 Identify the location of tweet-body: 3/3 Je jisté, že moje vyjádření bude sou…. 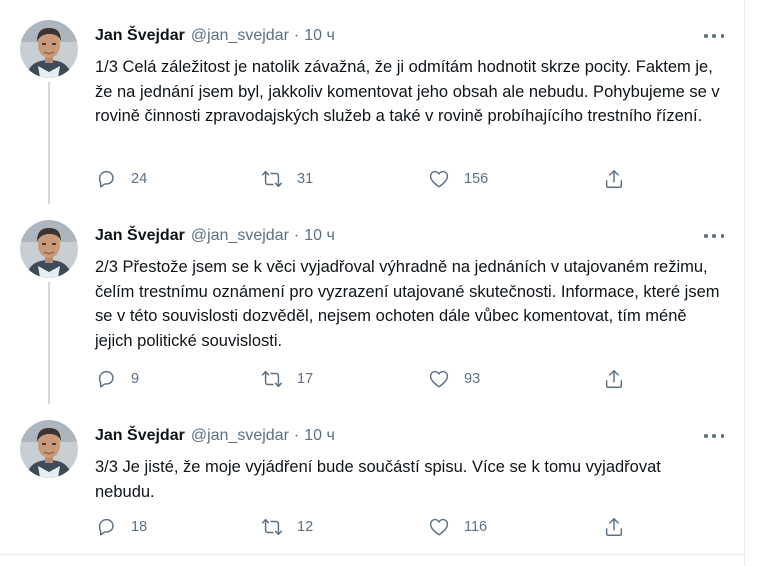
(378, 479).